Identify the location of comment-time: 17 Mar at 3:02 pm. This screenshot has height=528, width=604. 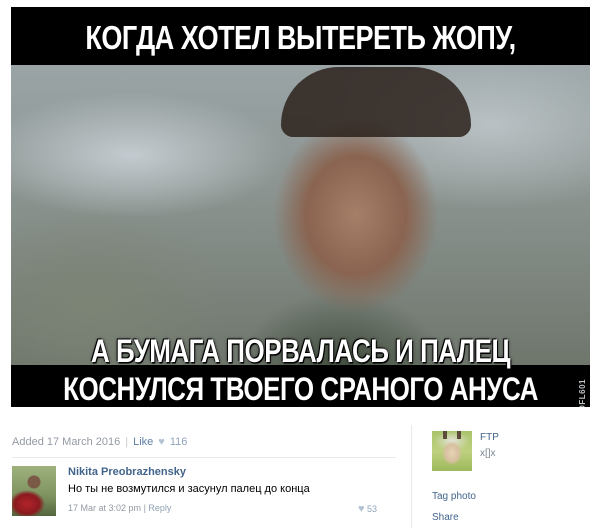
(104, 508).